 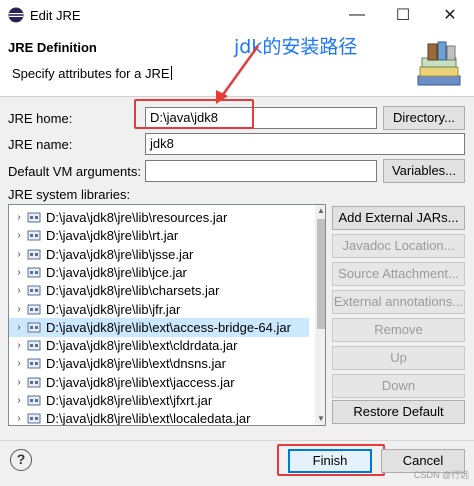 What do you see at coordinates (137, 217) in the screenshot?
I see `library-path: D:\java\jdk8\jre\lib\resources.jar` at bounding box center [137, 217].